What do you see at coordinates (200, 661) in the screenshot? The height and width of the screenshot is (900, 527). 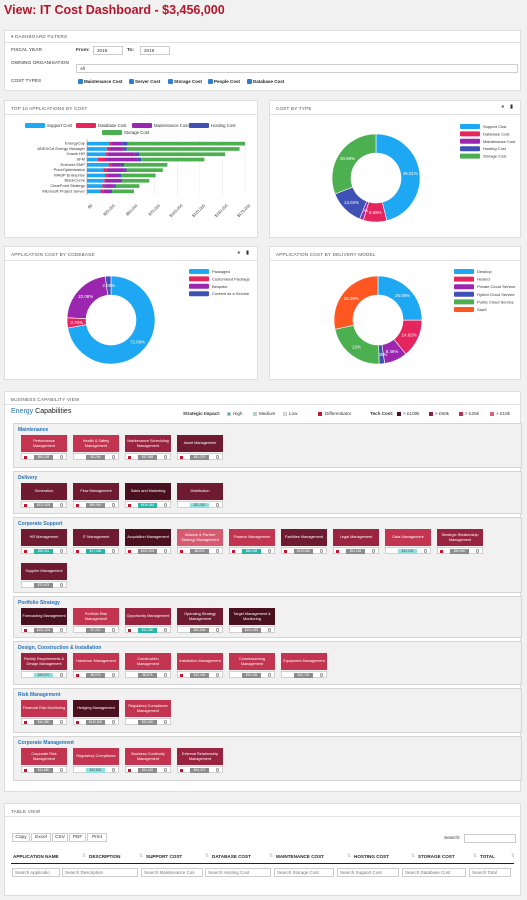 I see `capability-box: Installation Management` at bounding box center [200, 661].